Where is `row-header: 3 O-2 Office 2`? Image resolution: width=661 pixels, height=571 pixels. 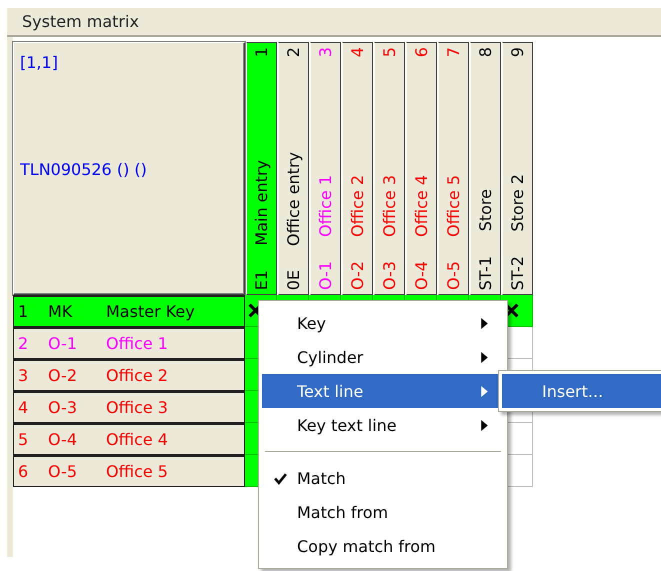 row-header: 3 O-2 Office 2 is located at coordinates (129, 375).